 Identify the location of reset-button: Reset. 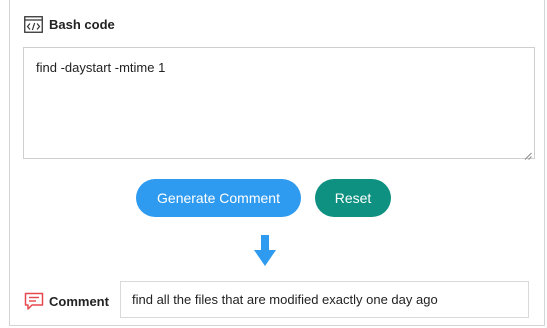
(353, 198).